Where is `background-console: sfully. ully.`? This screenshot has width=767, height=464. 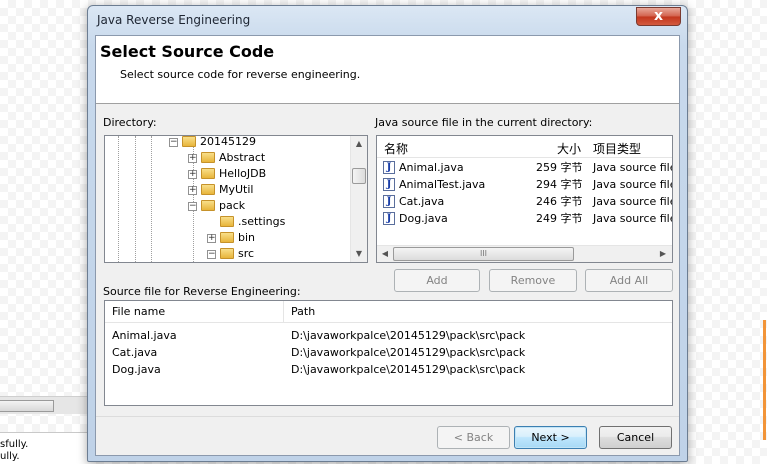 background-console: sfully. ully. is located at coordinates (44, 448).